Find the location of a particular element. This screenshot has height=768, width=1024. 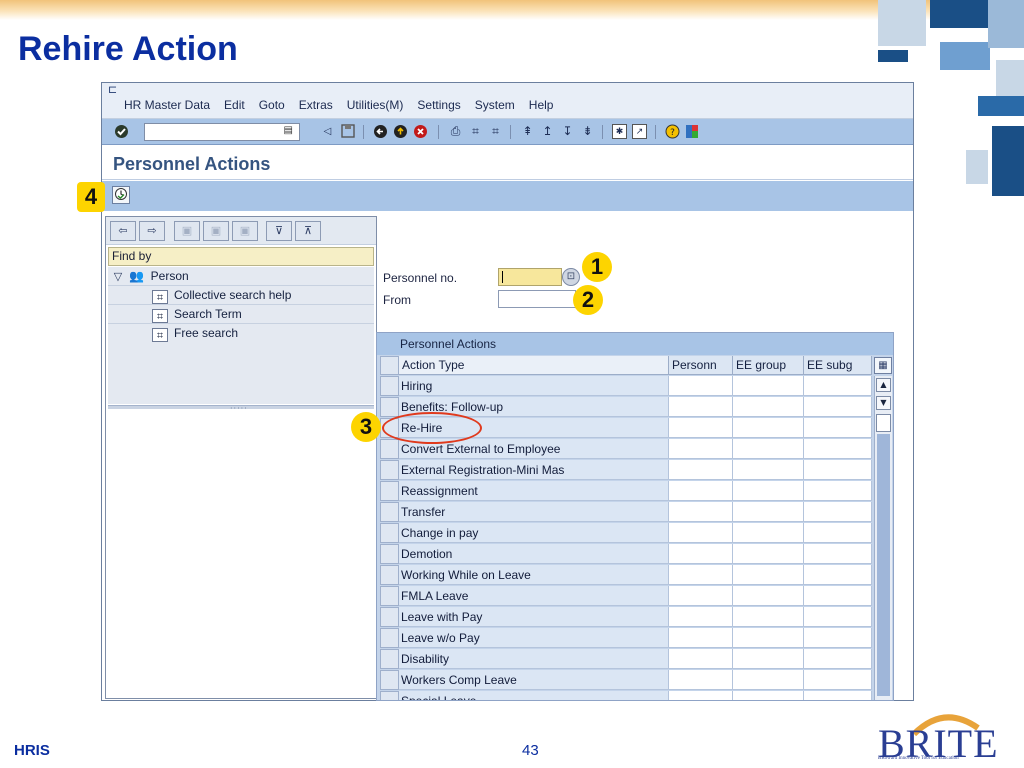

nav-forward-button: ⇨ is located at coordinates (152, 231).